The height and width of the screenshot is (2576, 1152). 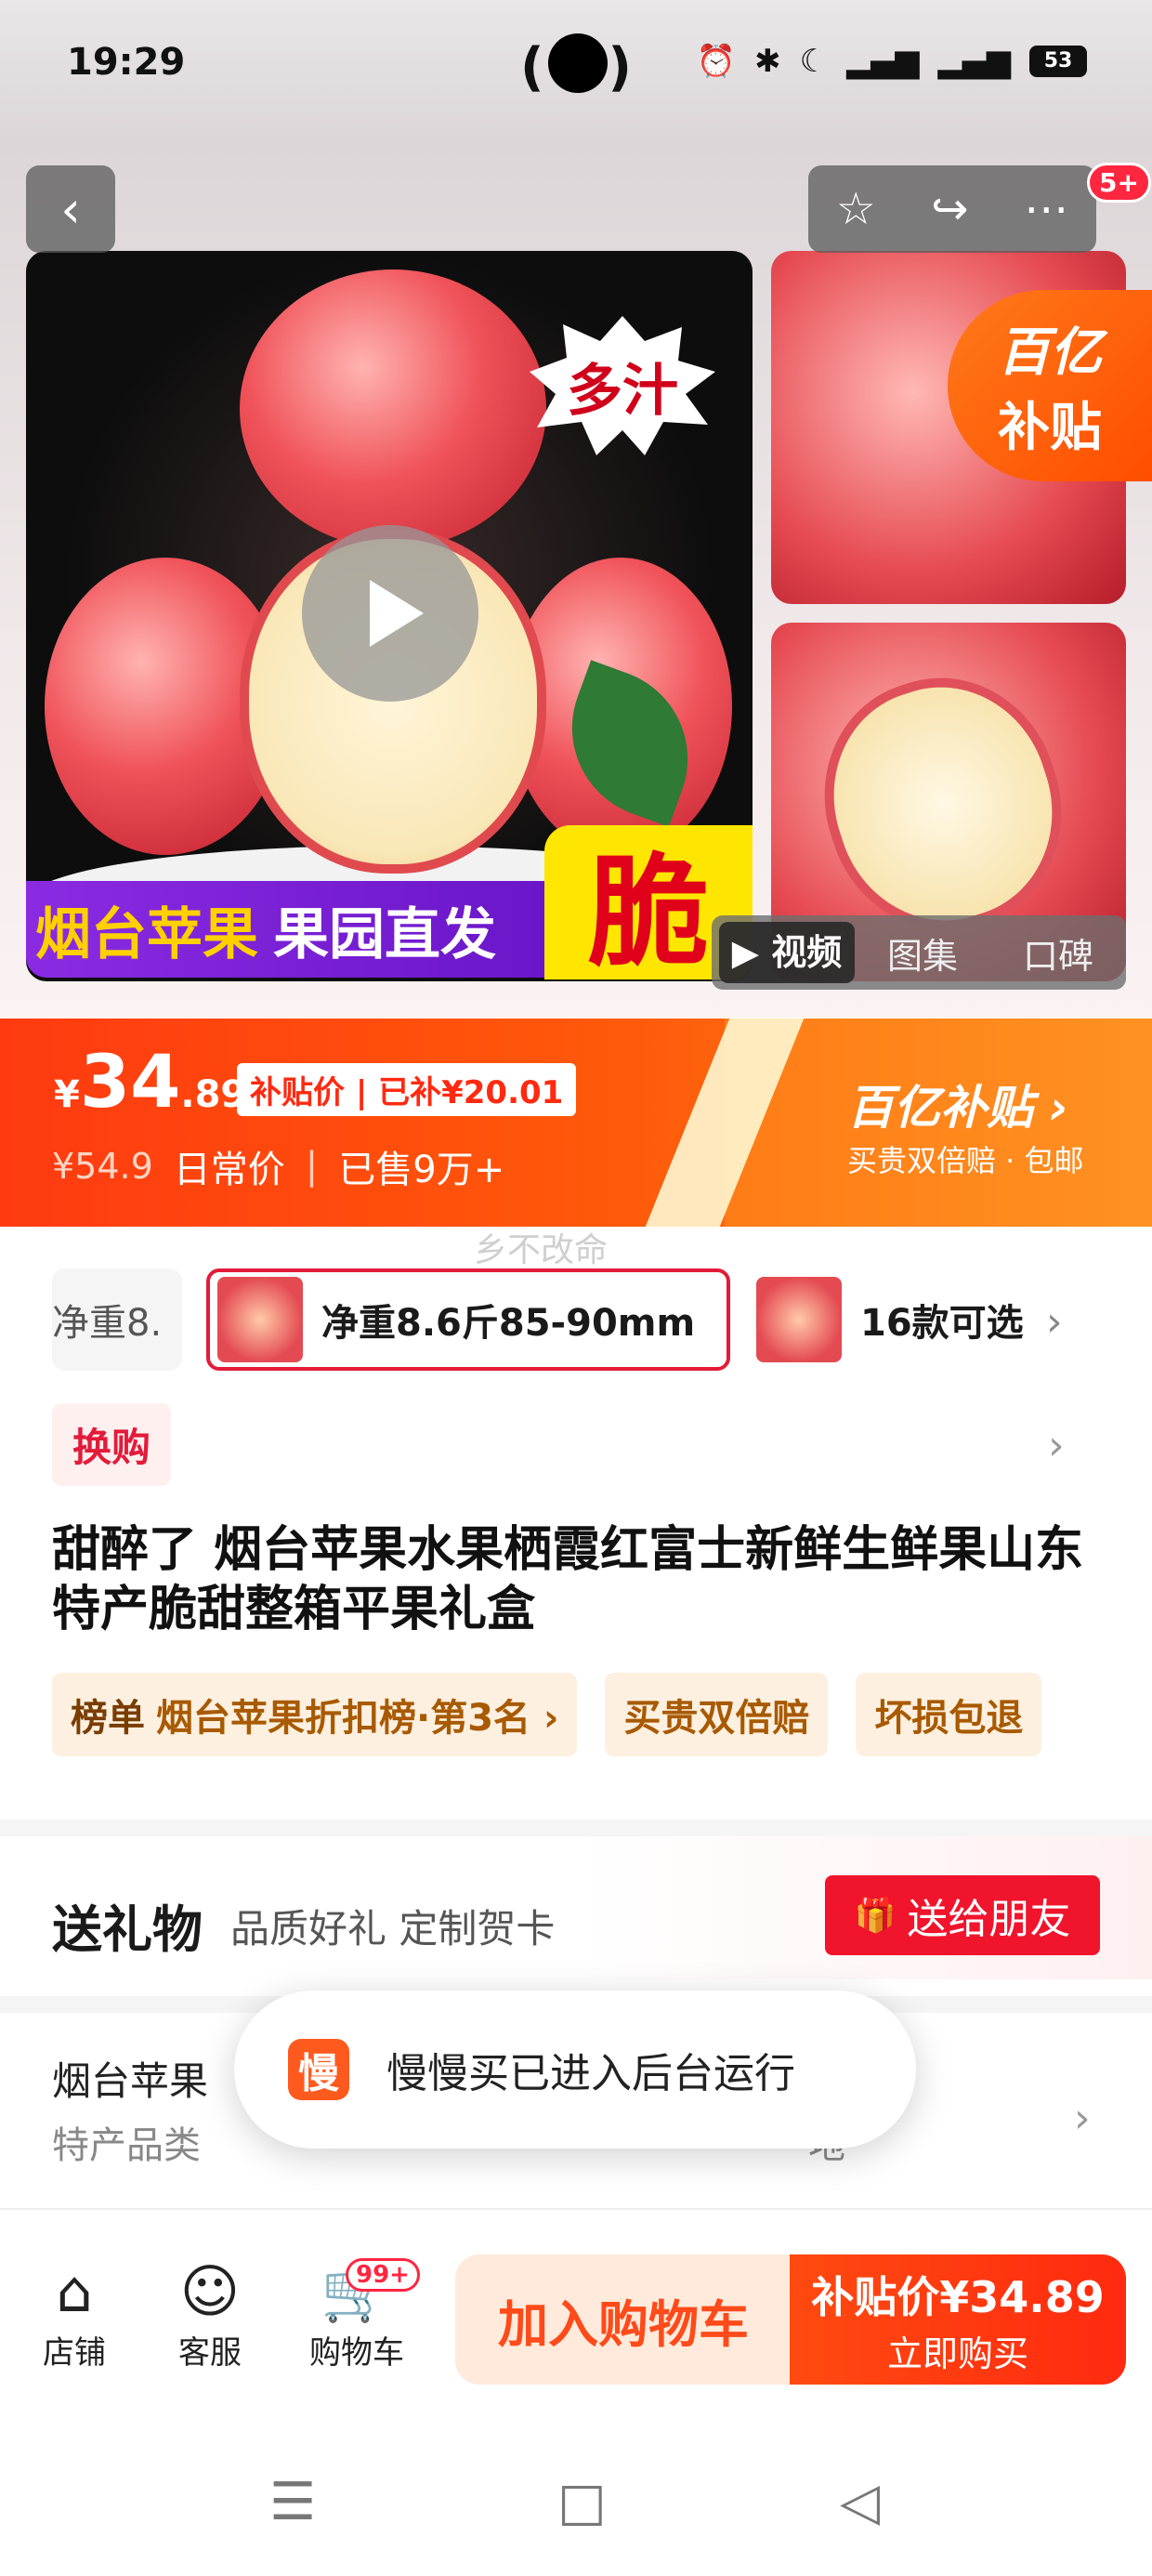 What do you see at coordinates (407, 1089) in the screenshot?
I see `subsidy-price-tag: 补贴价 | 已补¥20.01` at bounding box center [407, 1089].